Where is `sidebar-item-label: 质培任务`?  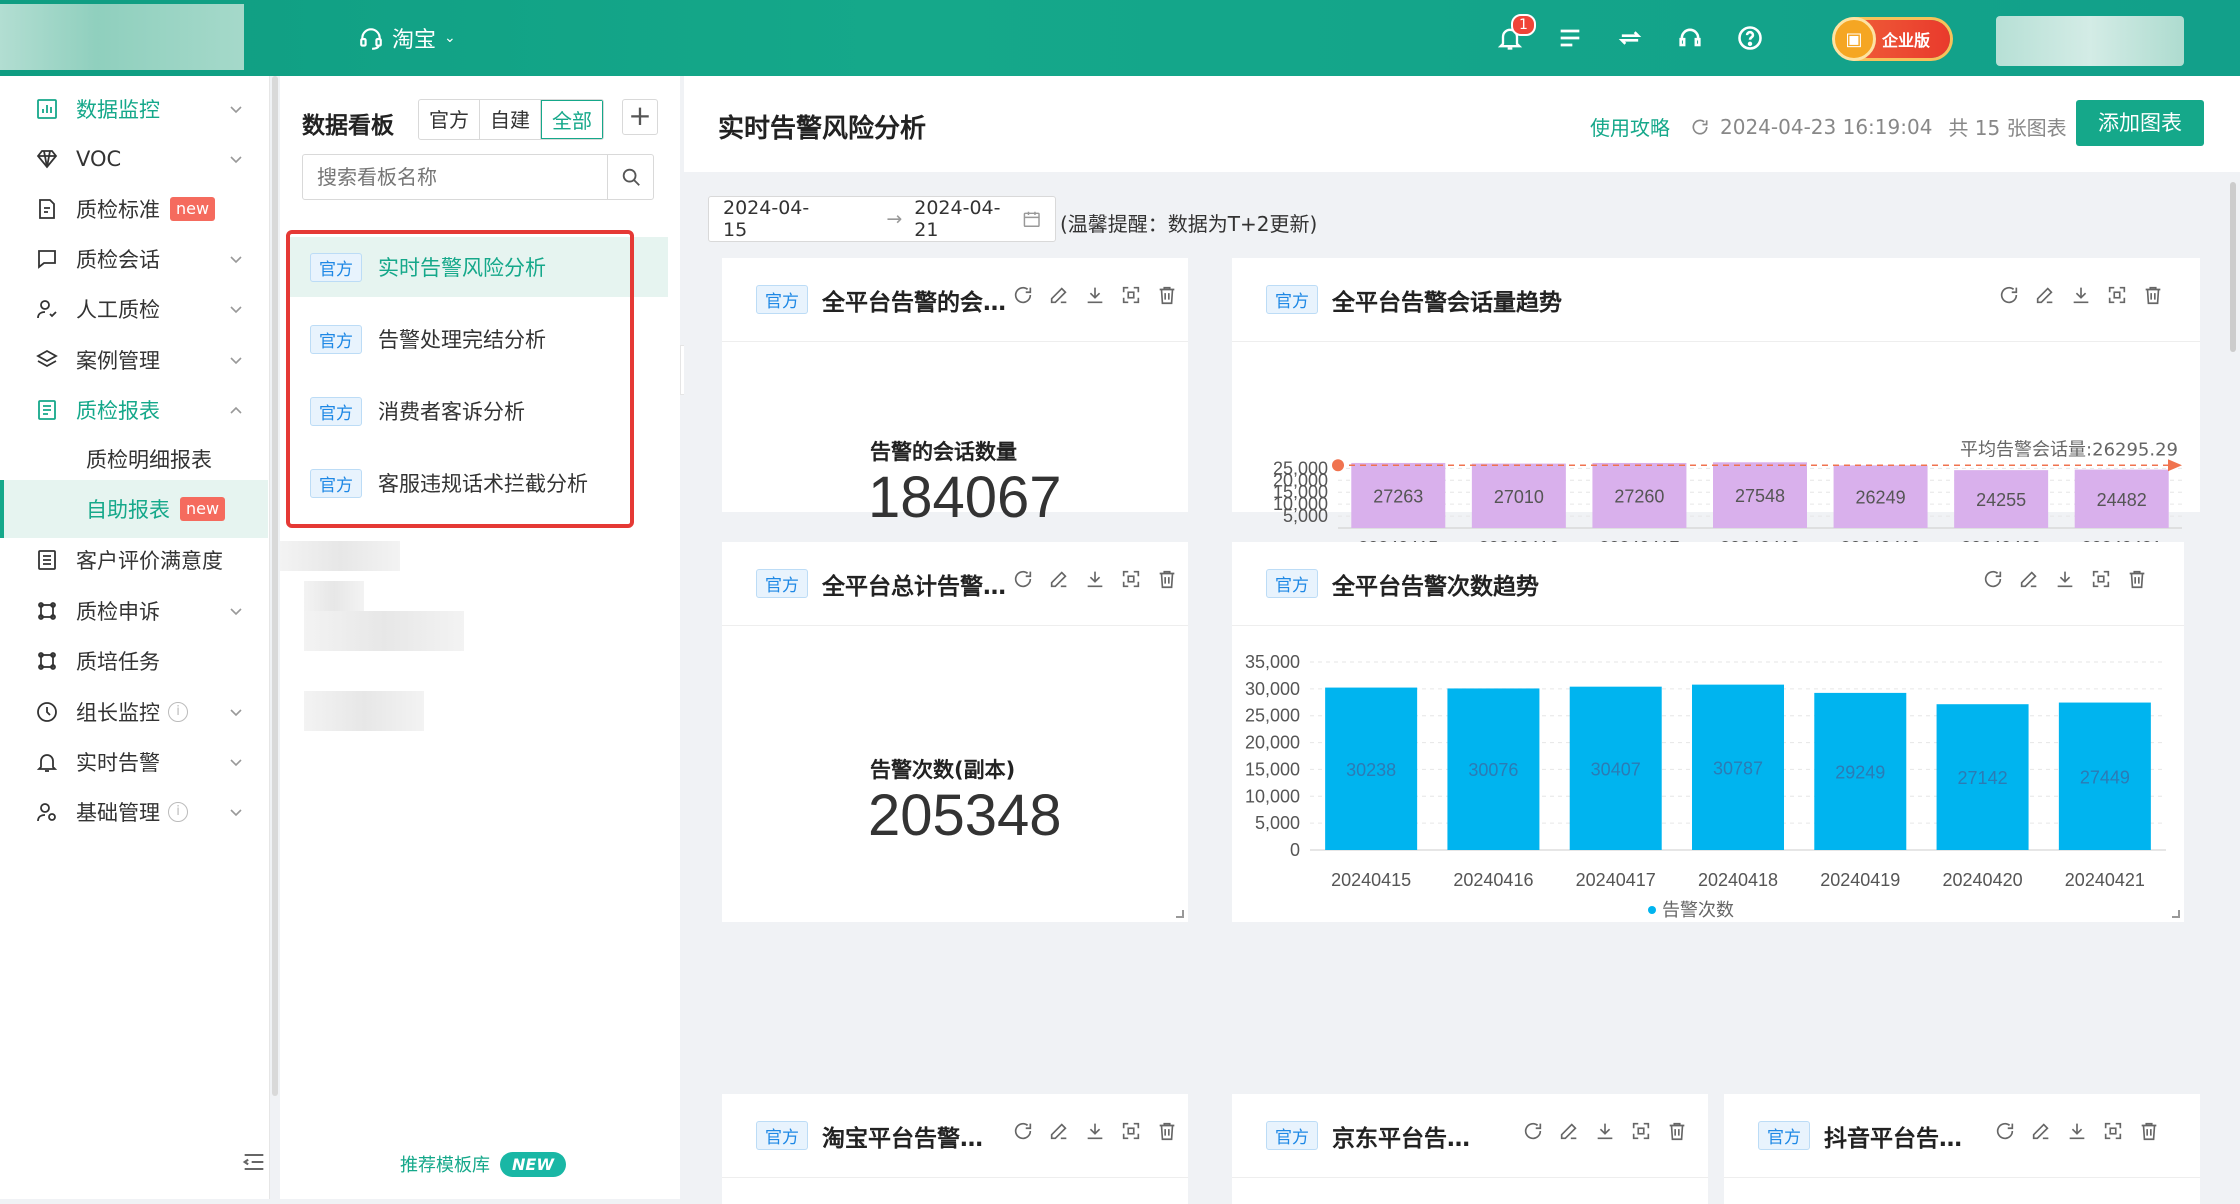 sidebar-item-label: 质培任务 is located at coordinates (118, 662).